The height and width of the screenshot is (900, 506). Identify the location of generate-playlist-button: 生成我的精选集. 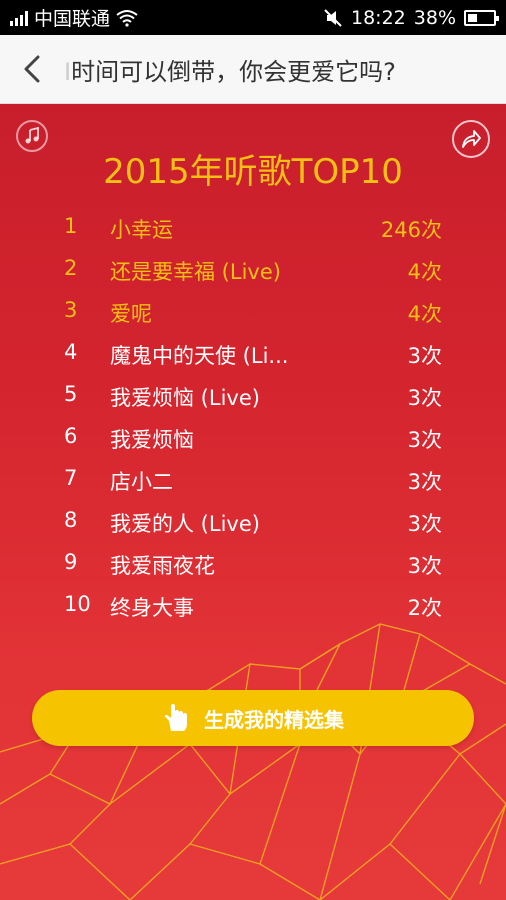
(253, 718).